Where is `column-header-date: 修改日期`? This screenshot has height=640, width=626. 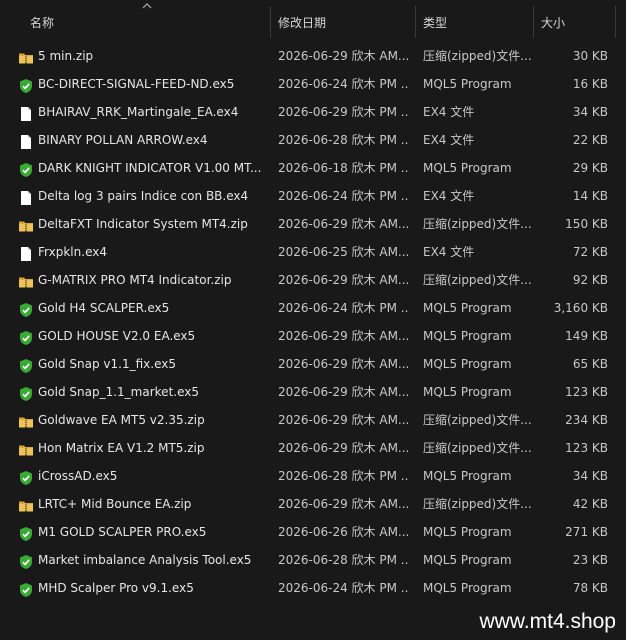 column-header-date: 修改日期 is located at coordinates (342, 19).